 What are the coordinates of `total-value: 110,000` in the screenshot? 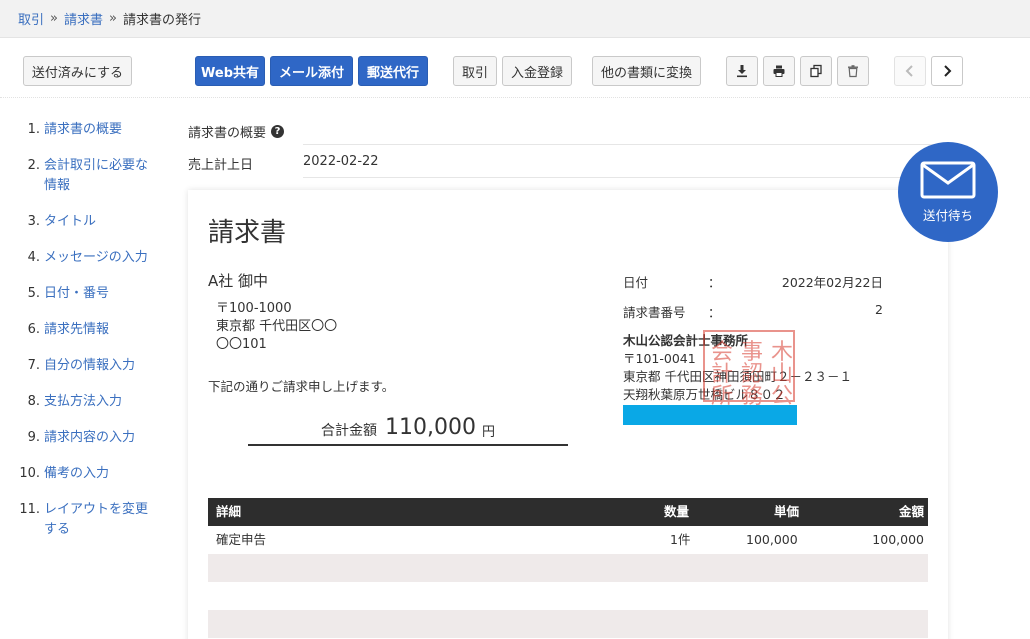 It's located at (430, 427).